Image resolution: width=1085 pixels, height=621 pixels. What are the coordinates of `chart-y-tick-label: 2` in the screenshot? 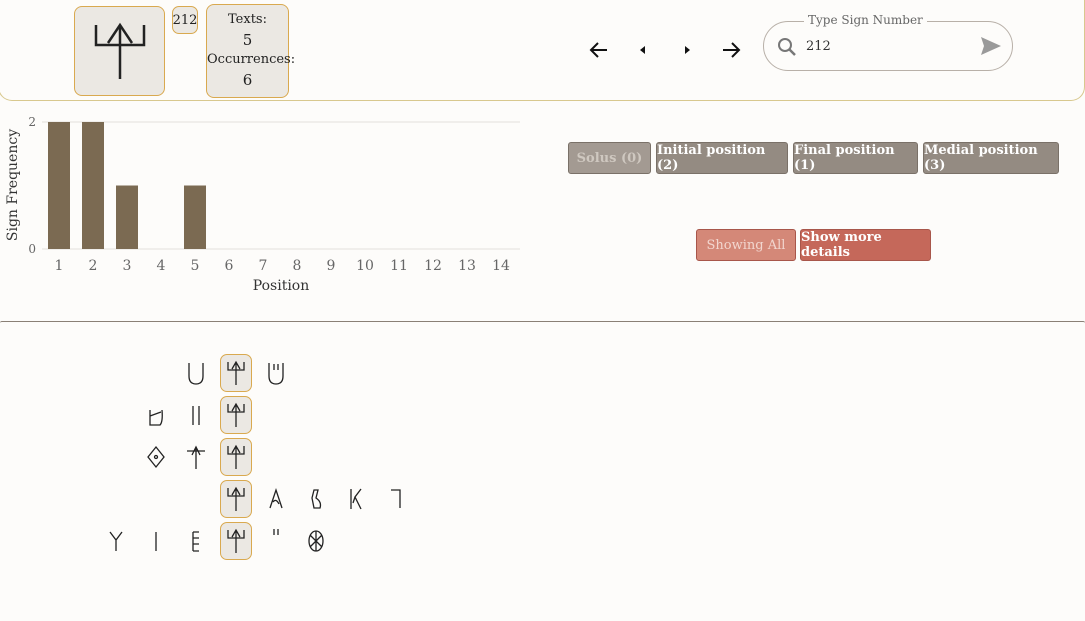 It's located at (32, 122).